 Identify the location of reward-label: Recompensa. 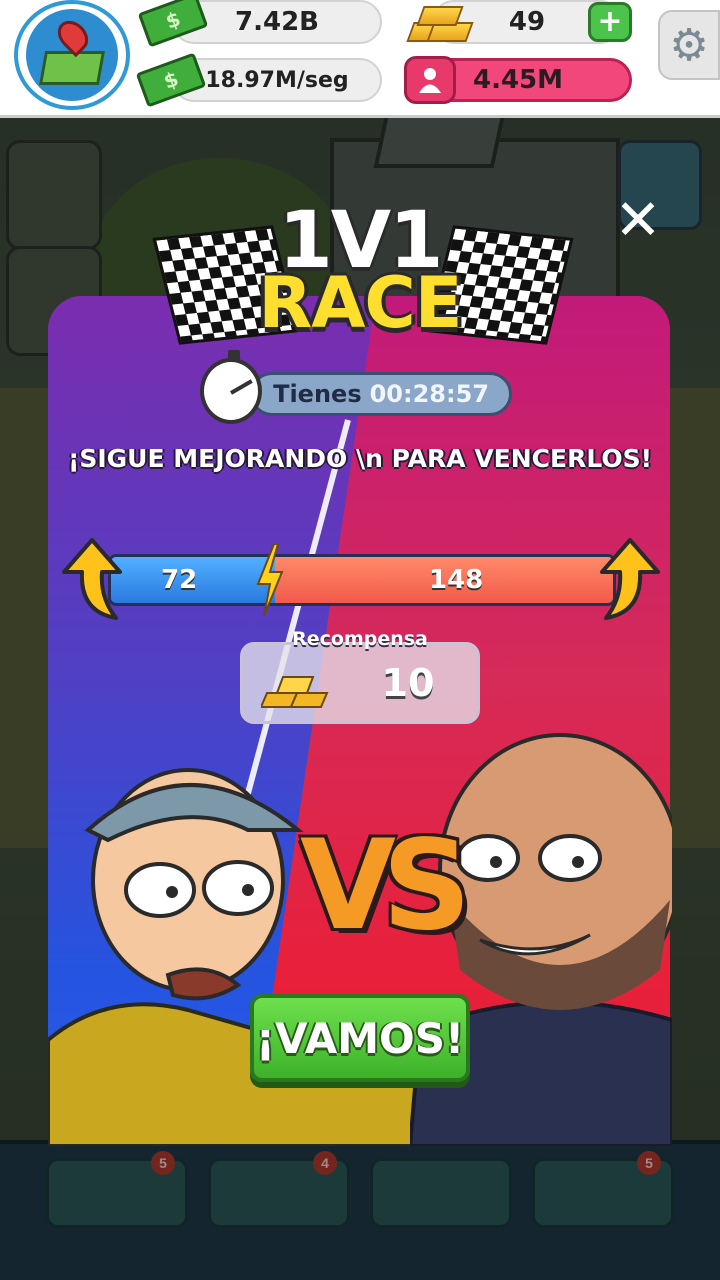
(360, 639).